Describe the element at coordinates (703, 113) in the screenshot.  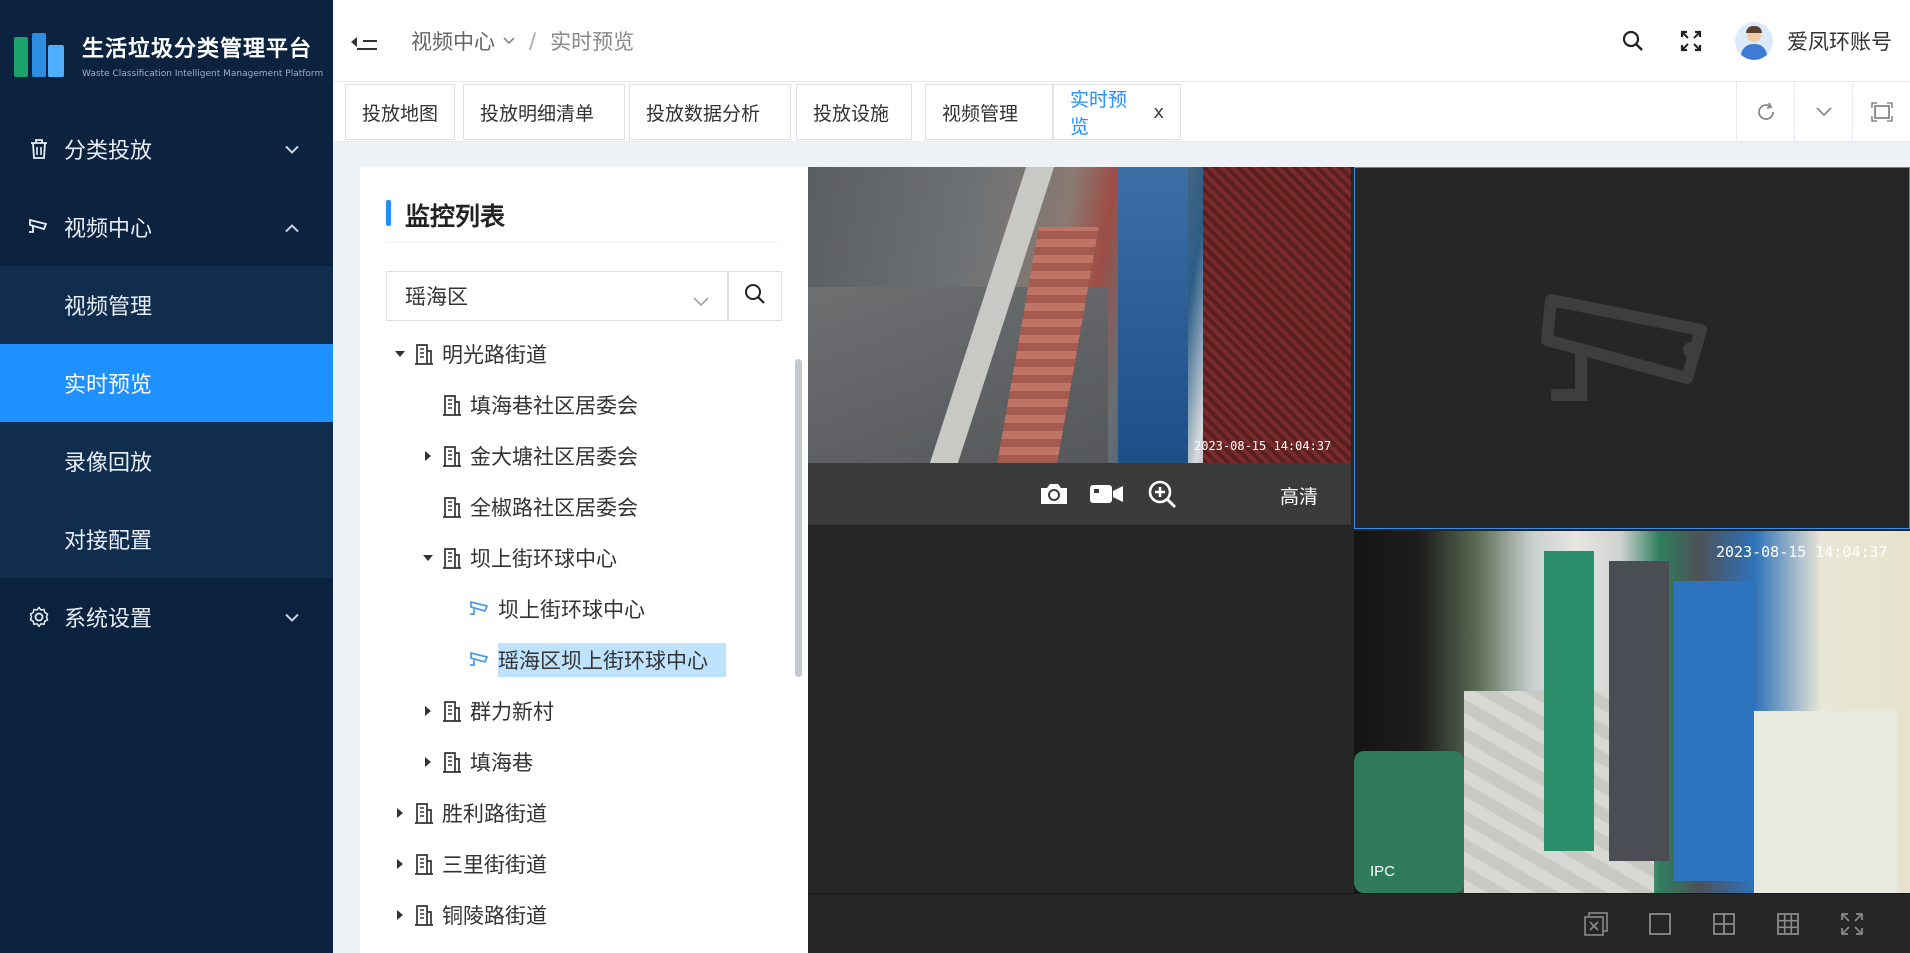
I see `tab-label: 投放数据分析` at that location.